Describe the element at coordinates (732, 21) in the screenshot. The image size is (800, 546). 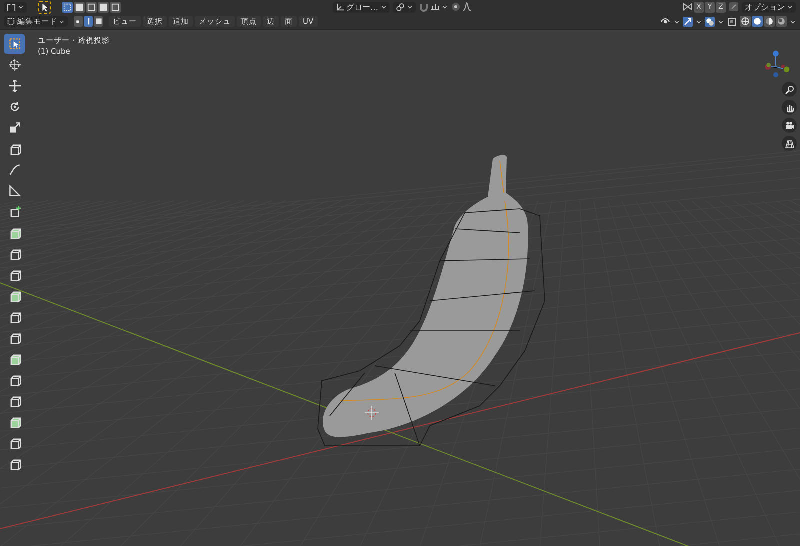
I see `xray-toggle-icon` at that location.